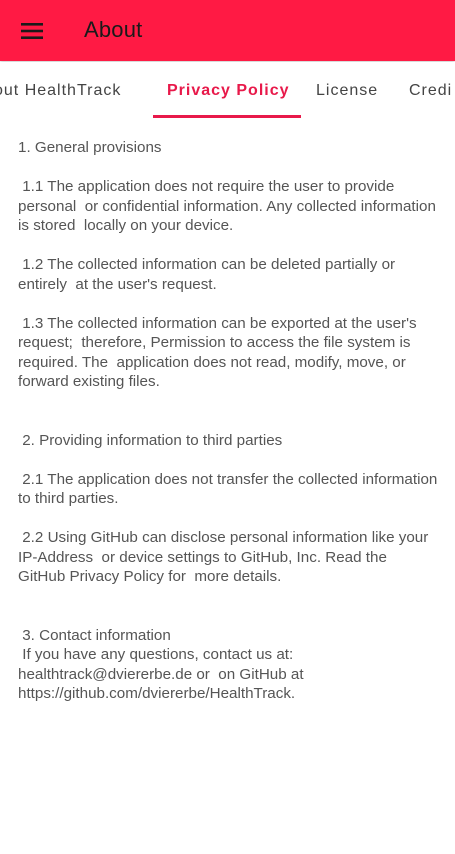 The width and height of the screenshot is (455, 854). I want to click on app-bar: About, so click(227, 30).